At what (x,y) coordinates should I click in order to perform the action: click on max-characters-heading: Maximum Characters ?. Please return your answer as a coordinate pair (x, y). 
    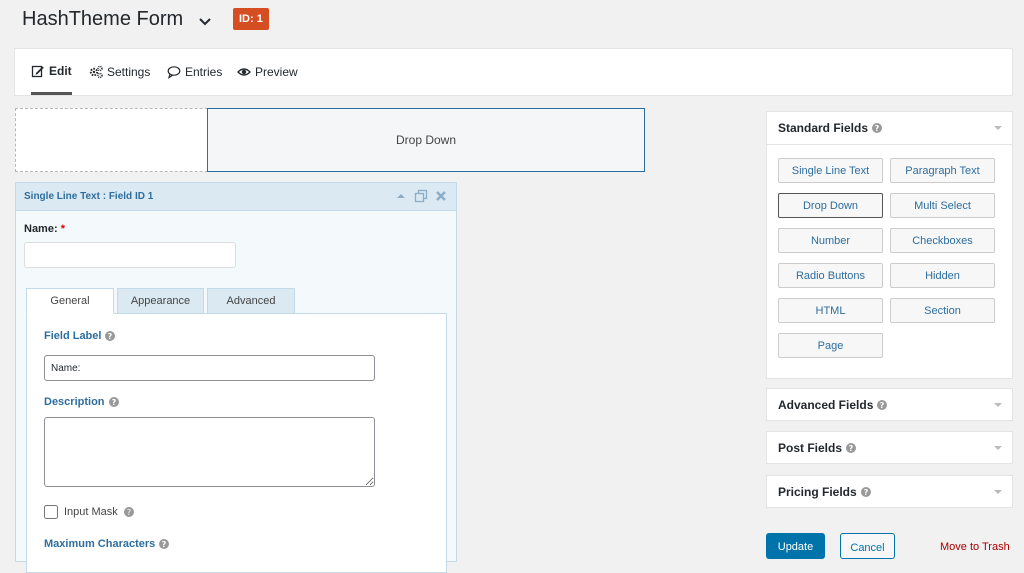
    Looking at the image, I should click on (107, 544).